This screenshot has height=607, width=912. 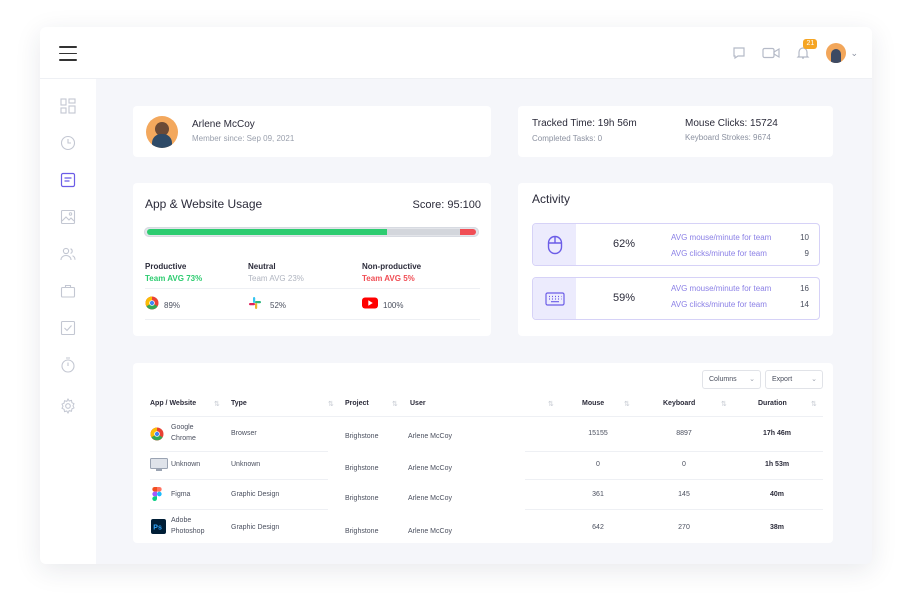 What do you see at coordinates (679, 403) in the screenshot?
I see `col-keyboard: Keyboard` at bounding box center [679, 403].